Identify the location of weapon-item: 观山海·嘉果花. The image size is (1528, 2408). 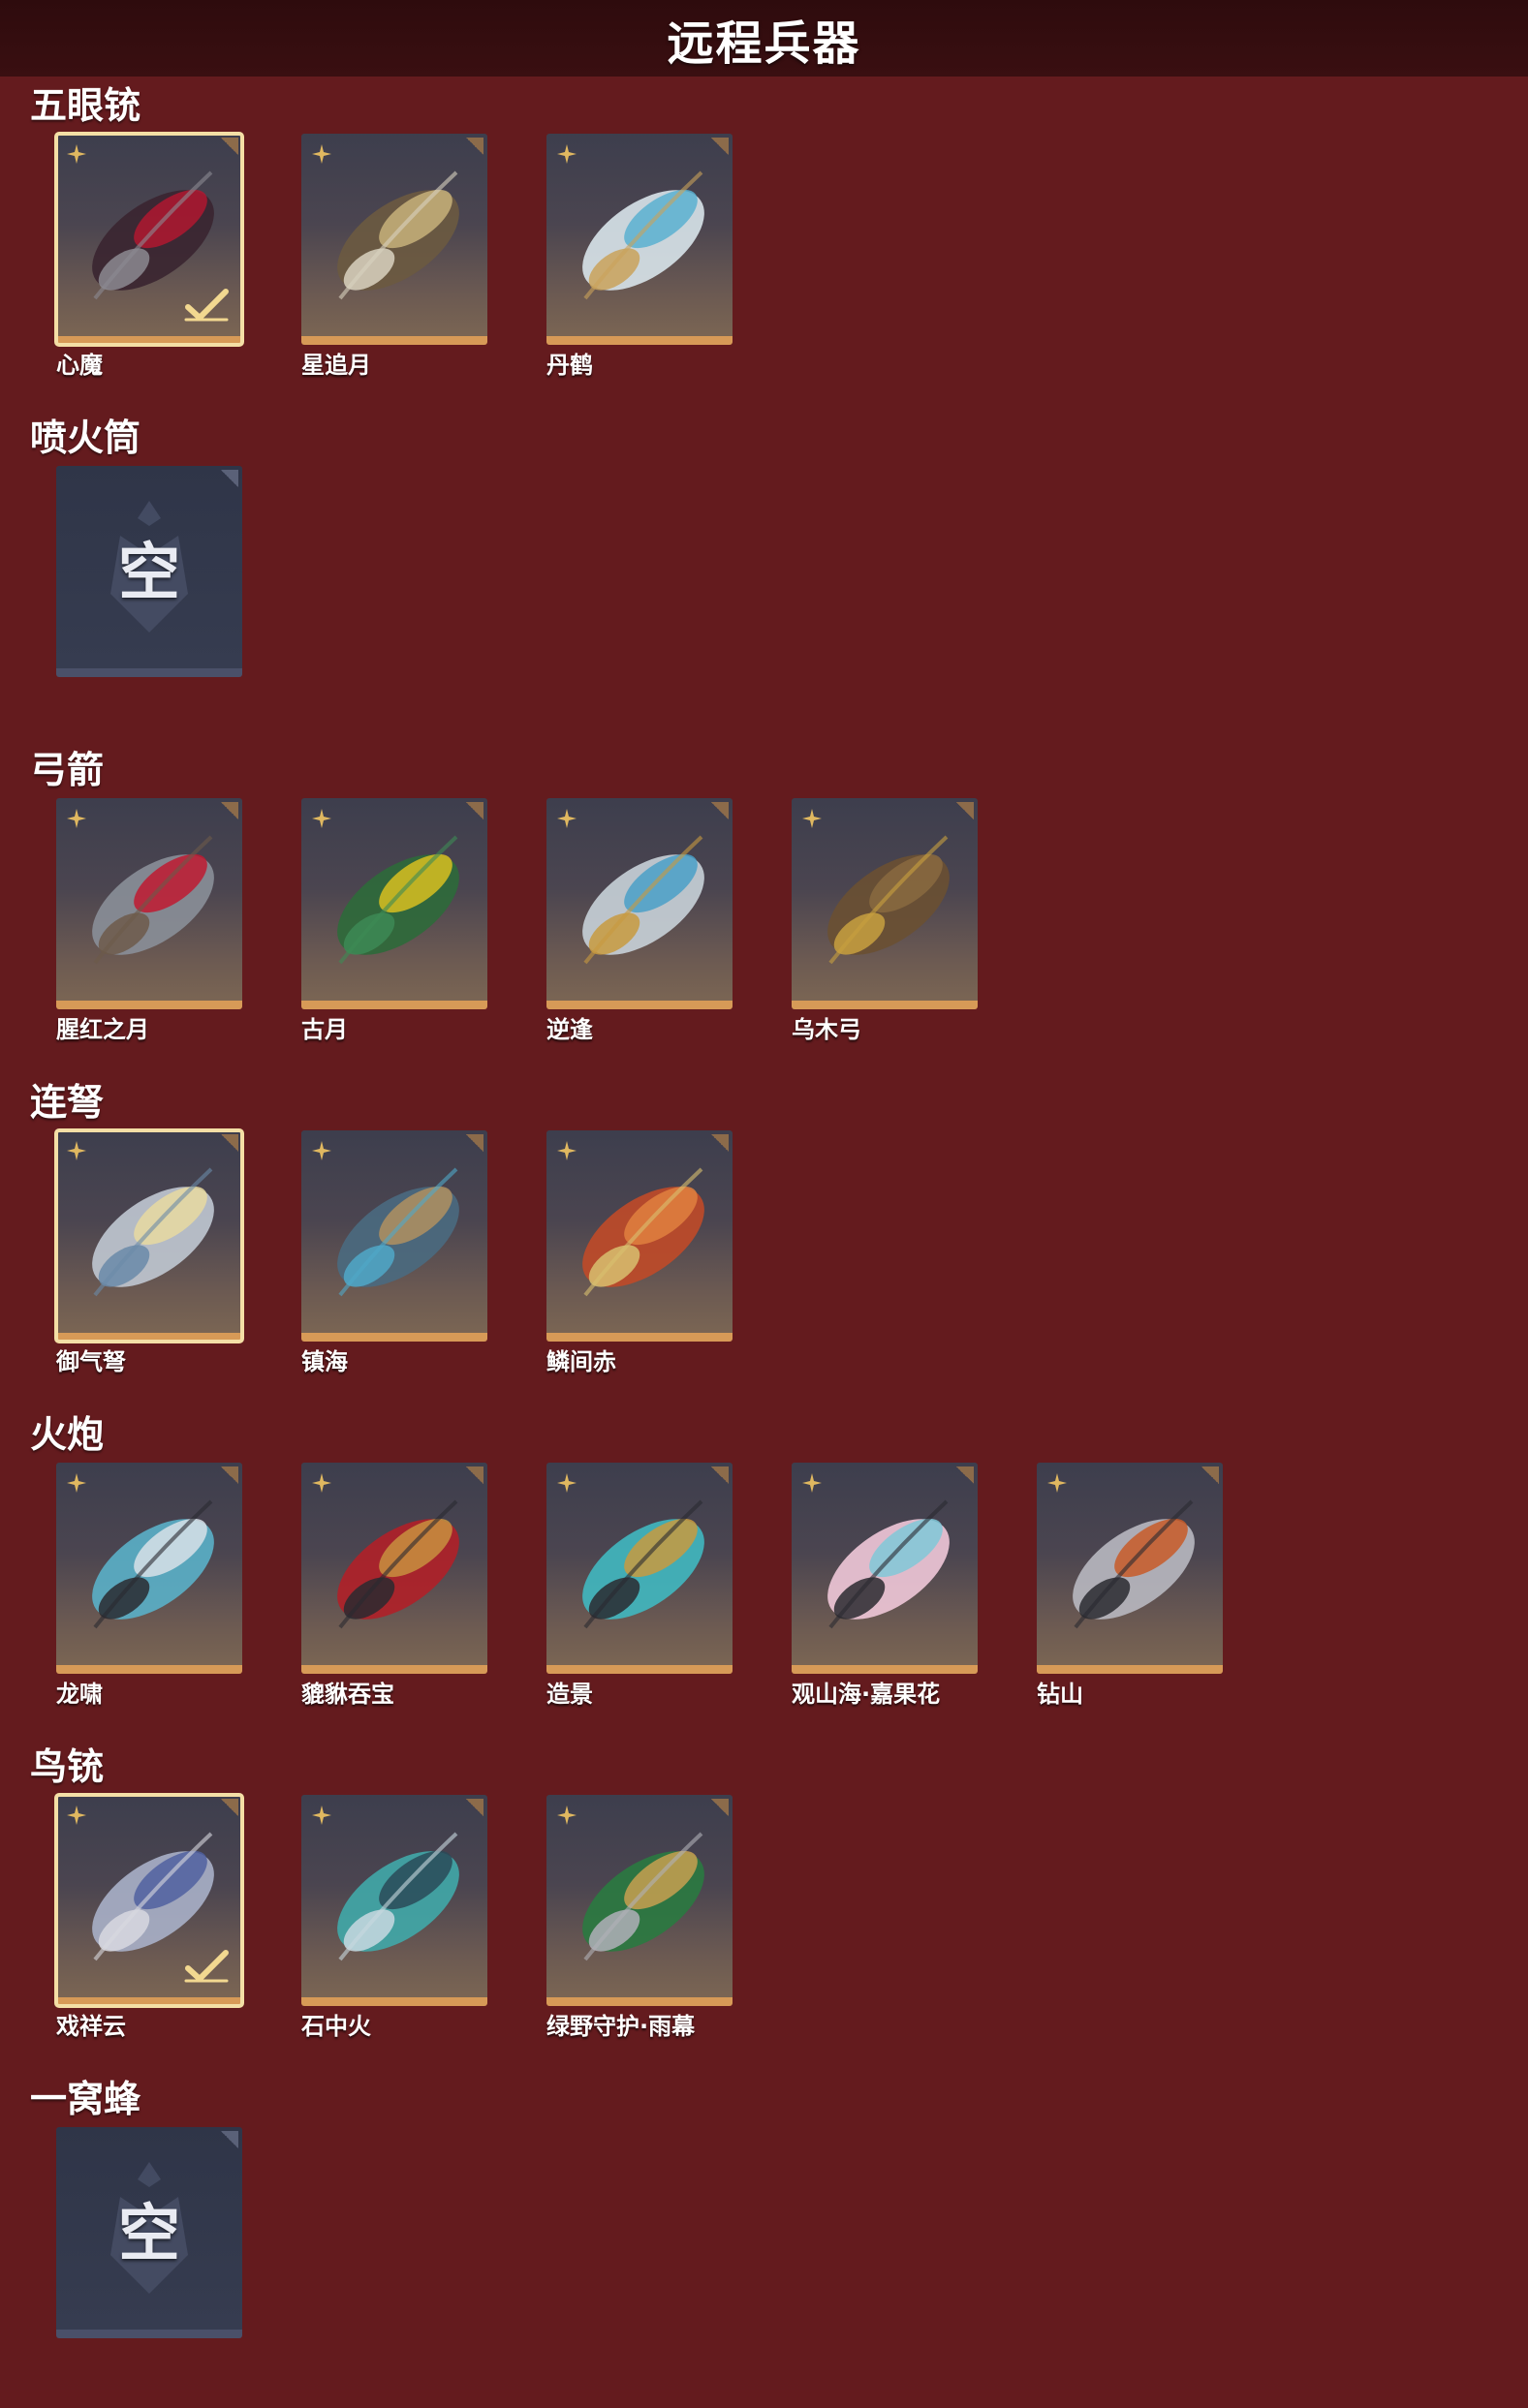
(887, 1586).